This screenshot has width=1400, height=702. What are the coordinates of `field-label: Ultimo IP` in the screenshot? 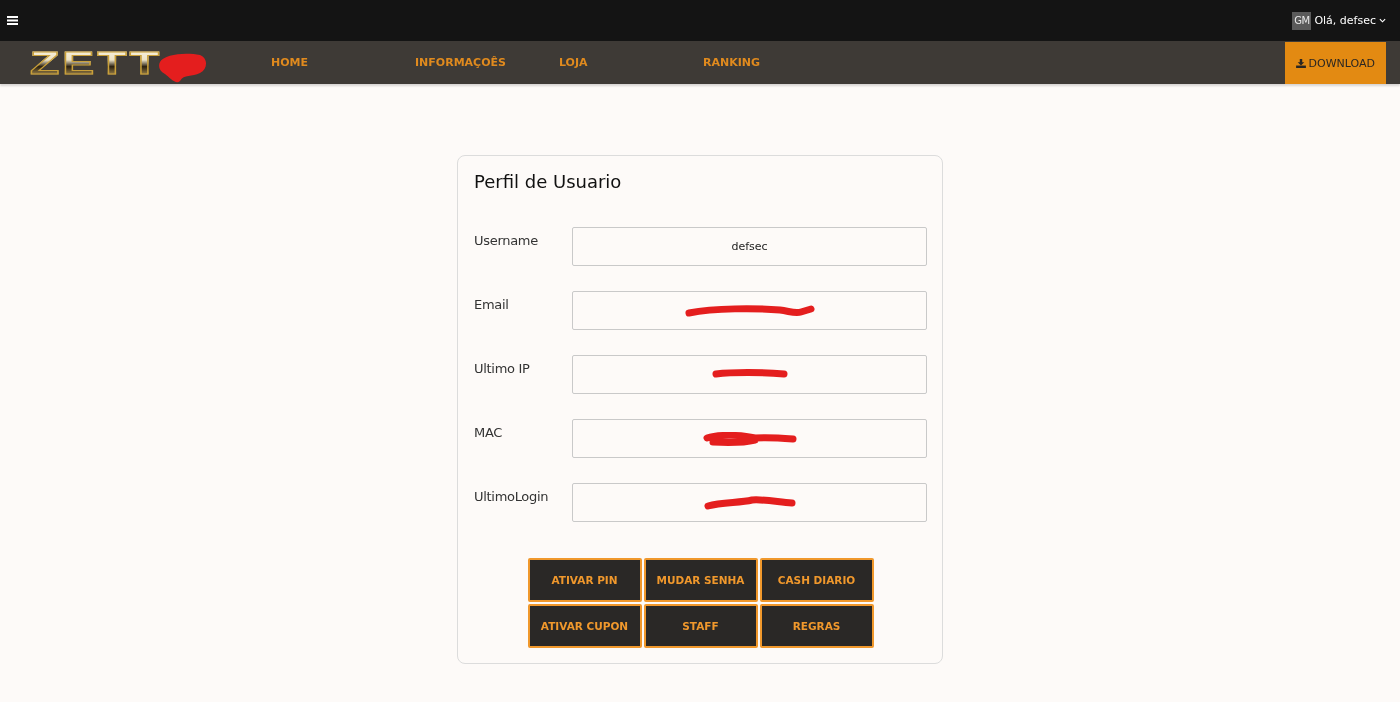 It's located at (502, 368).